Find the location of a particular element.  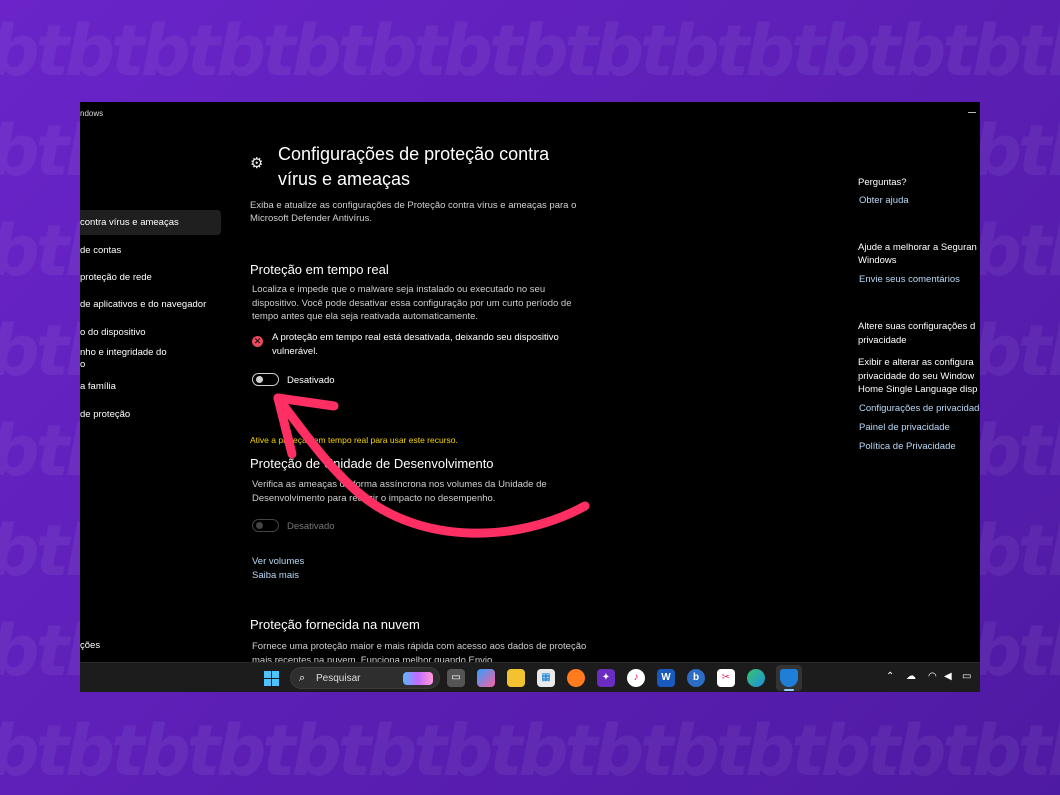

privacy-desc-1: Exibir e alterar as configura is located at coordinates (916, 362).